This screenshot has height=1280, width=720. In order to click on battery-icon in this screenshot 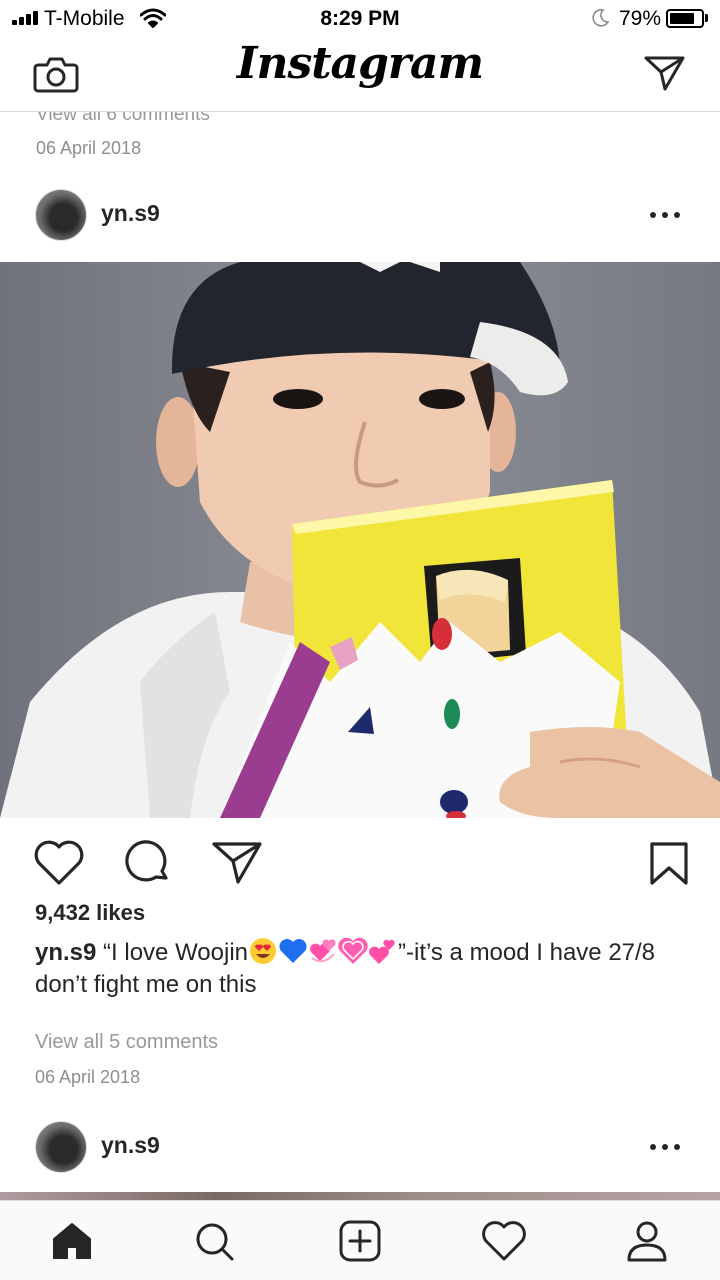, I will do `click(685, 18)`.